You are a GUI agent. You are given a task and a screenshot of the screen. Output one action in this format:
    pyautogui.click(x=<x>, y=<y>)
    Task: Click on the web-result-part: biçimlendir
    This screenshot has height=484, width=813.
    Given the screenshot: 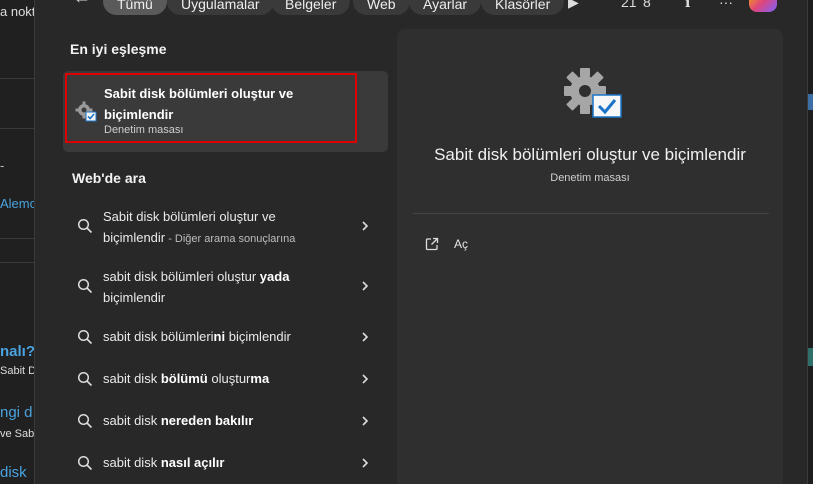 What is the action you would take?
    pyautogui.click(x=258, y=336)
    